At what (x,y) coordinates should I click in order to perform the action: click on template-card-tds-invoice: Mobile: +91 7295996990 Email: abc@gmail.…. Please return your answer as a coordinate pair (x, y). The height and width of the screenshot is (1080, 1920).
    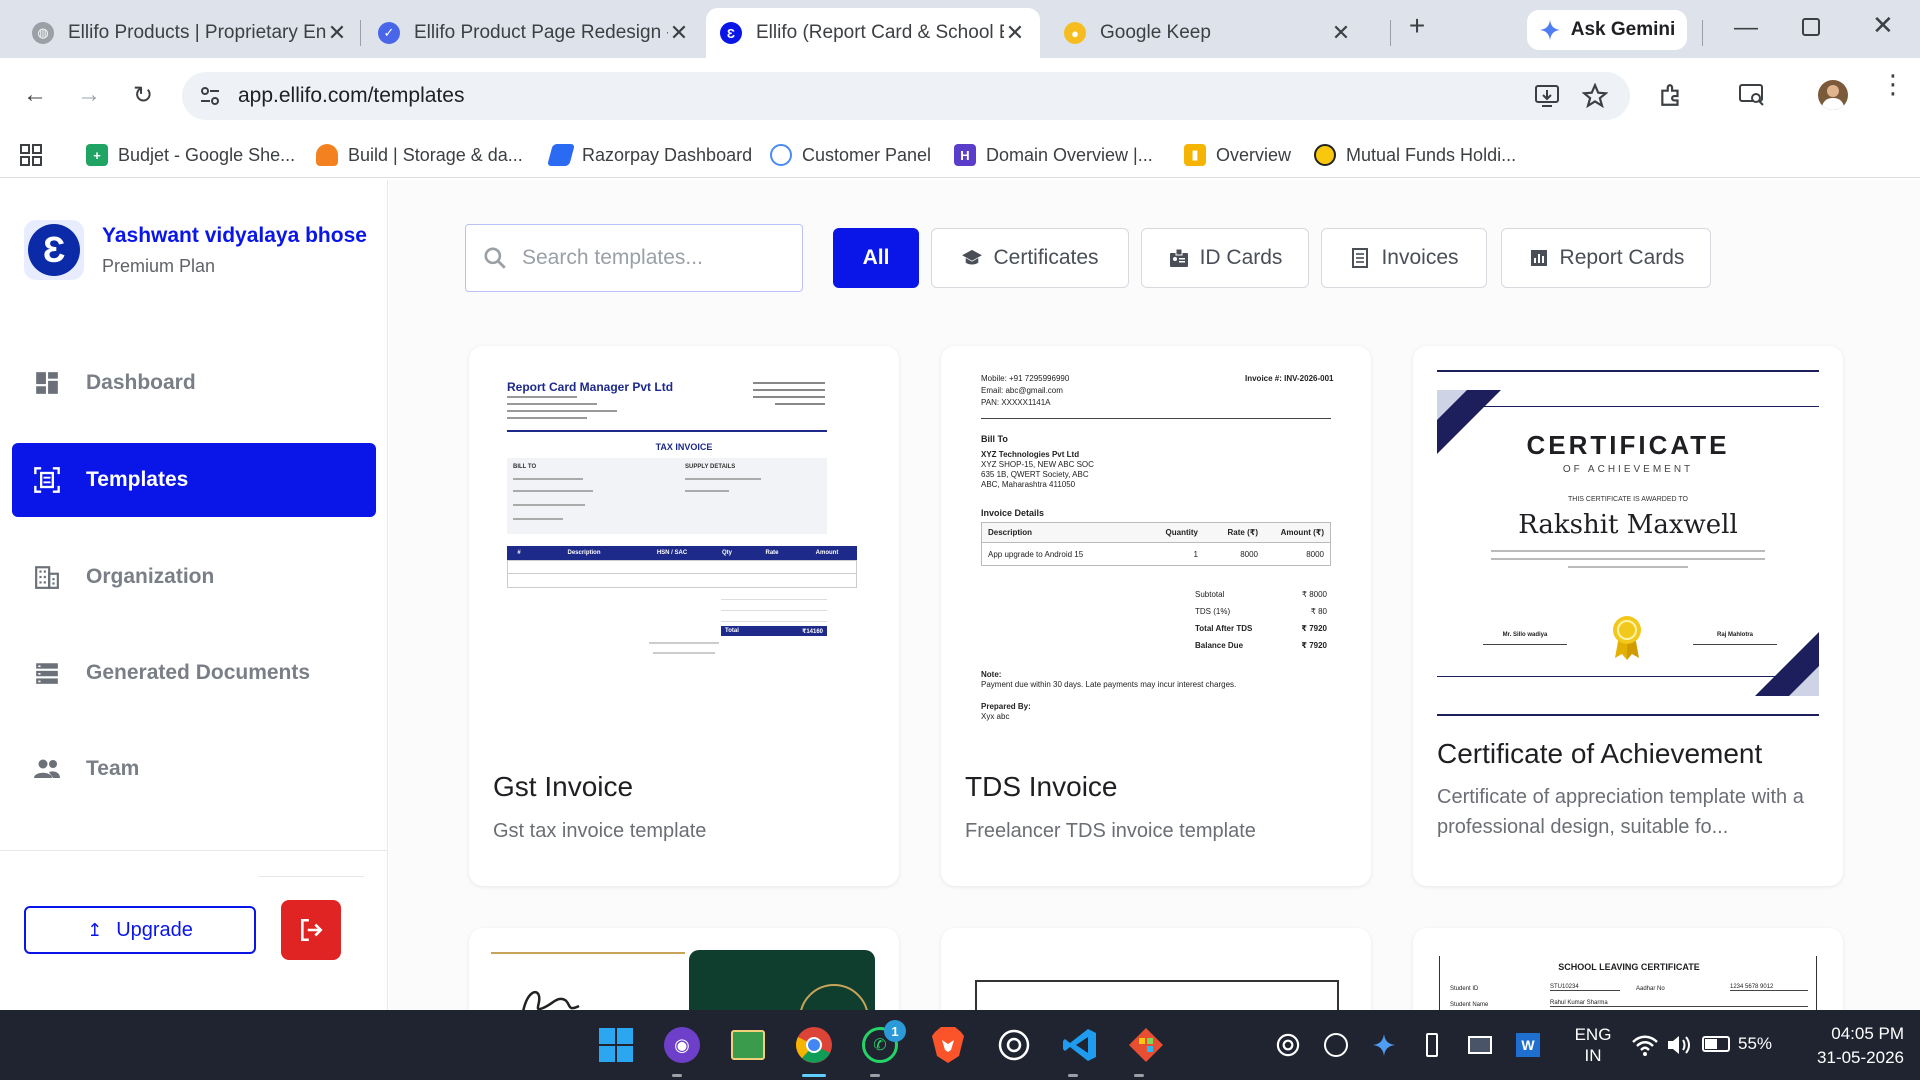
    Looking at the image, I should click on (1156, 616).